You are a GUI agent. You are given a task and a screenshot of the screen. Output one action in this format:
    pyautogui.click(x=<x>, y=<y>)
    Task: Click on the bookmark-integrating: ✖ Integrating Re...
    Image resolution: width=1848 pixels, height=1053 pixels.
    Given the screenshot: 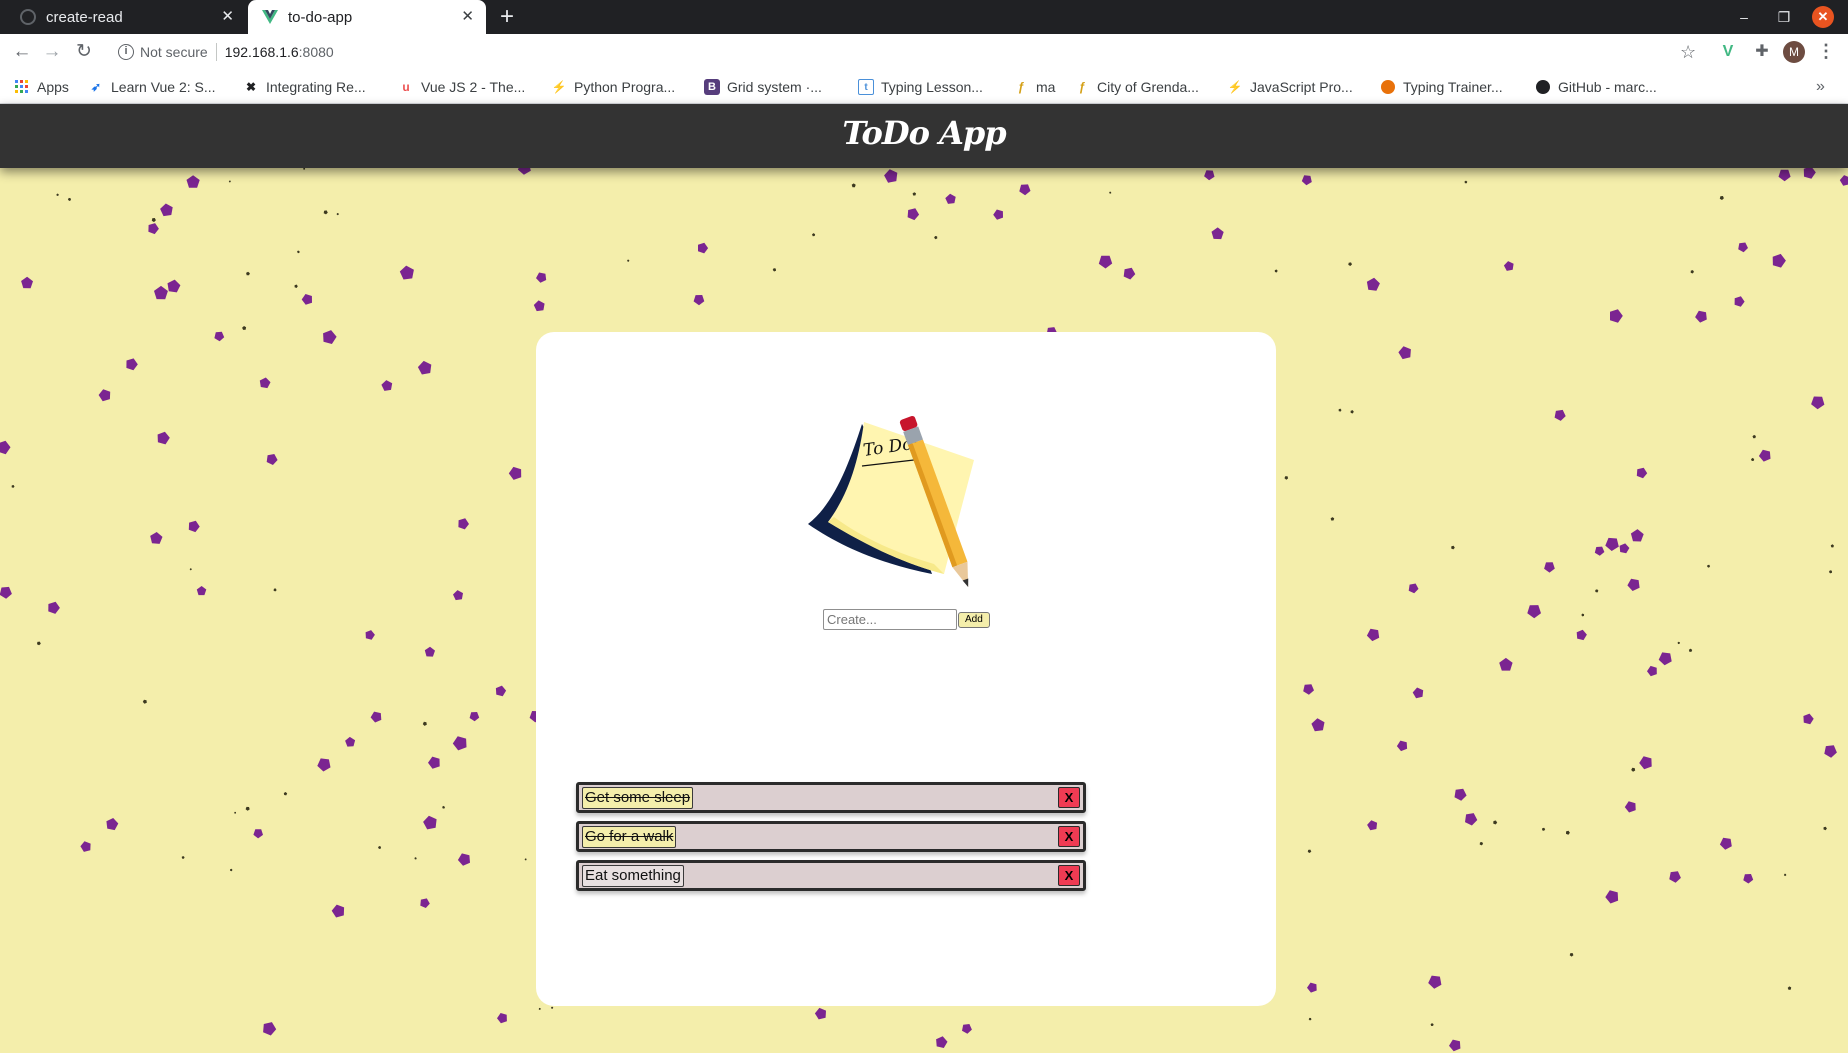 What is the action you would take?
    pyautogui.click(x=304, y=87)
    